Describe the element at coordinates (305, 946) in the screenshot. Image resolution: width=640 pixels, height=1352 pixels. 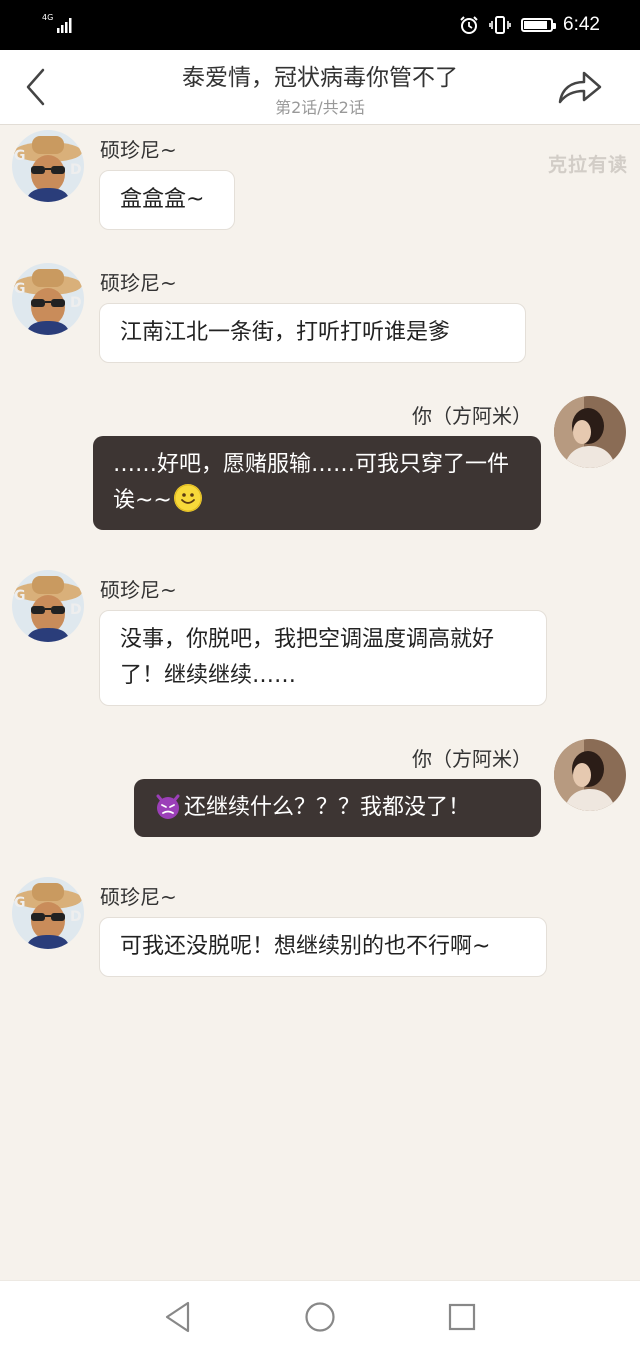
I see `message-text: 可我还没脱呢！想继续别的也不行啊~` at that location.